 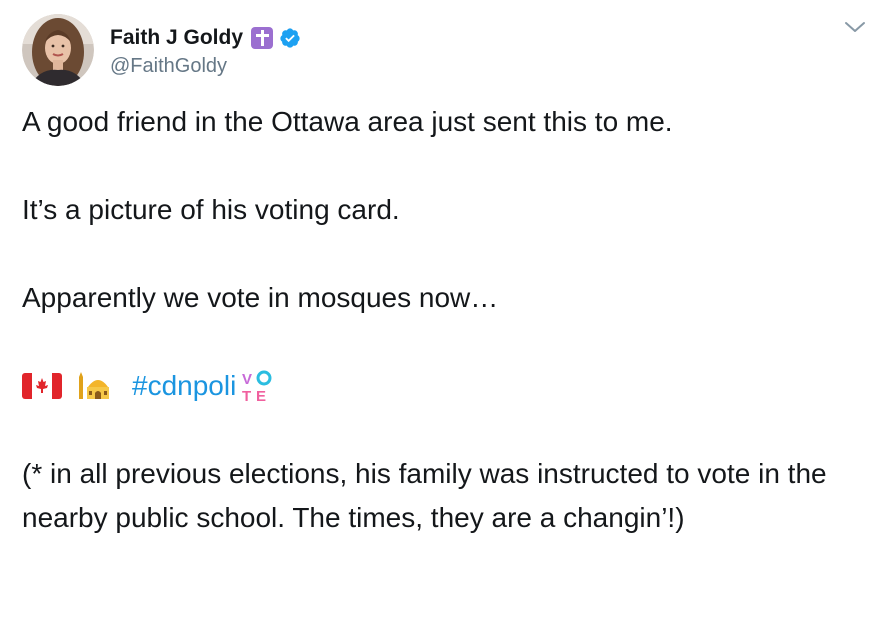 I want to click on hashtag-link: #cdnpoli, so click(x=184, y=386).